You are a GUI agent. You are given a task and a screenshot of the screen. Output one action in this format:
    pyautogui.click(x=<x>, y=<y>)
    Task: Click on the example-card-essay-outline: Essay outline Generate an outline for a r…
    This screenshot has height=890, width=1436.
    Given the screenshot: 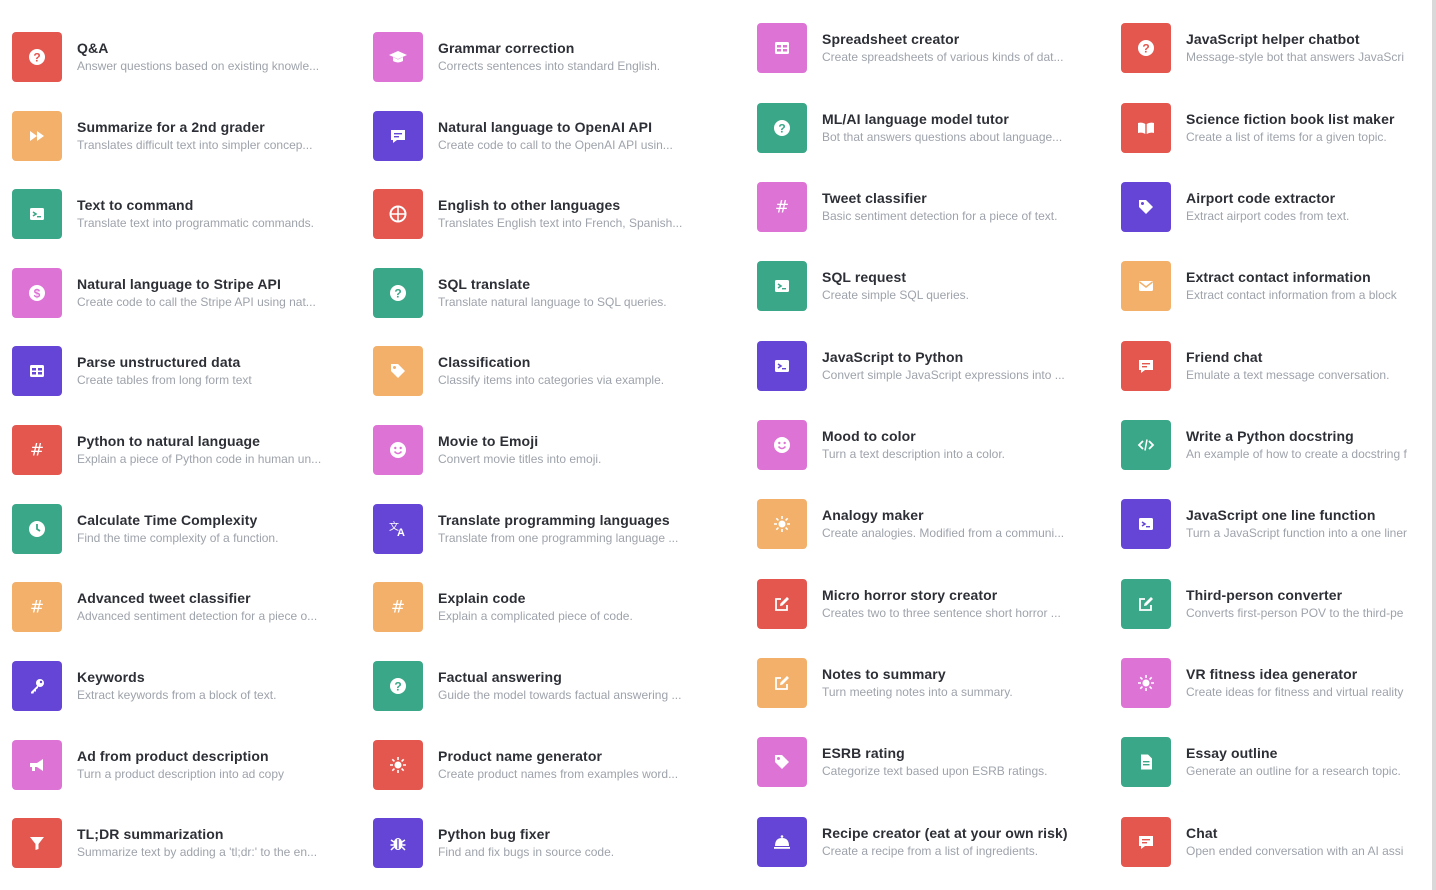 What is the action you would take?
    pyautogui.click(x=1276, y=762)
    